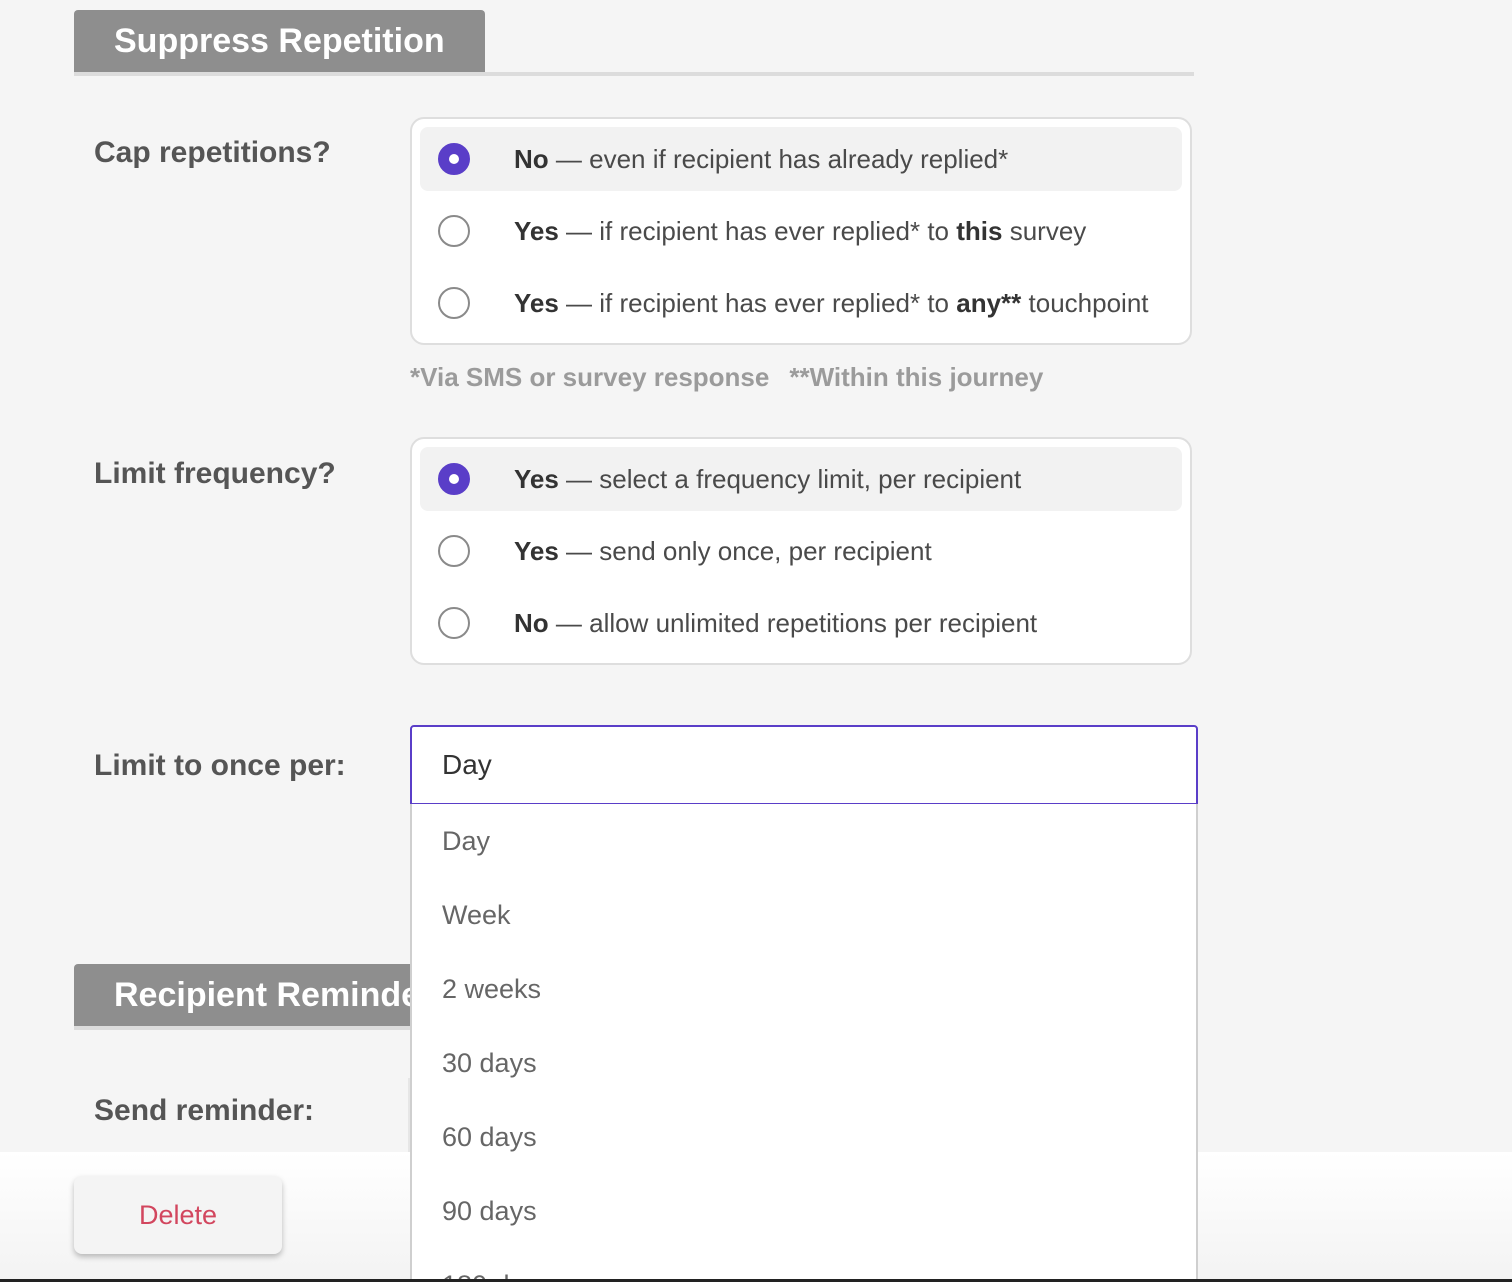 This screenshot has width=1512, height=1282. What do you see at coordinates (804, 989) in the screenshot?
I see `dropdown-option: 2 weeks` at bounding box center [804, 989].